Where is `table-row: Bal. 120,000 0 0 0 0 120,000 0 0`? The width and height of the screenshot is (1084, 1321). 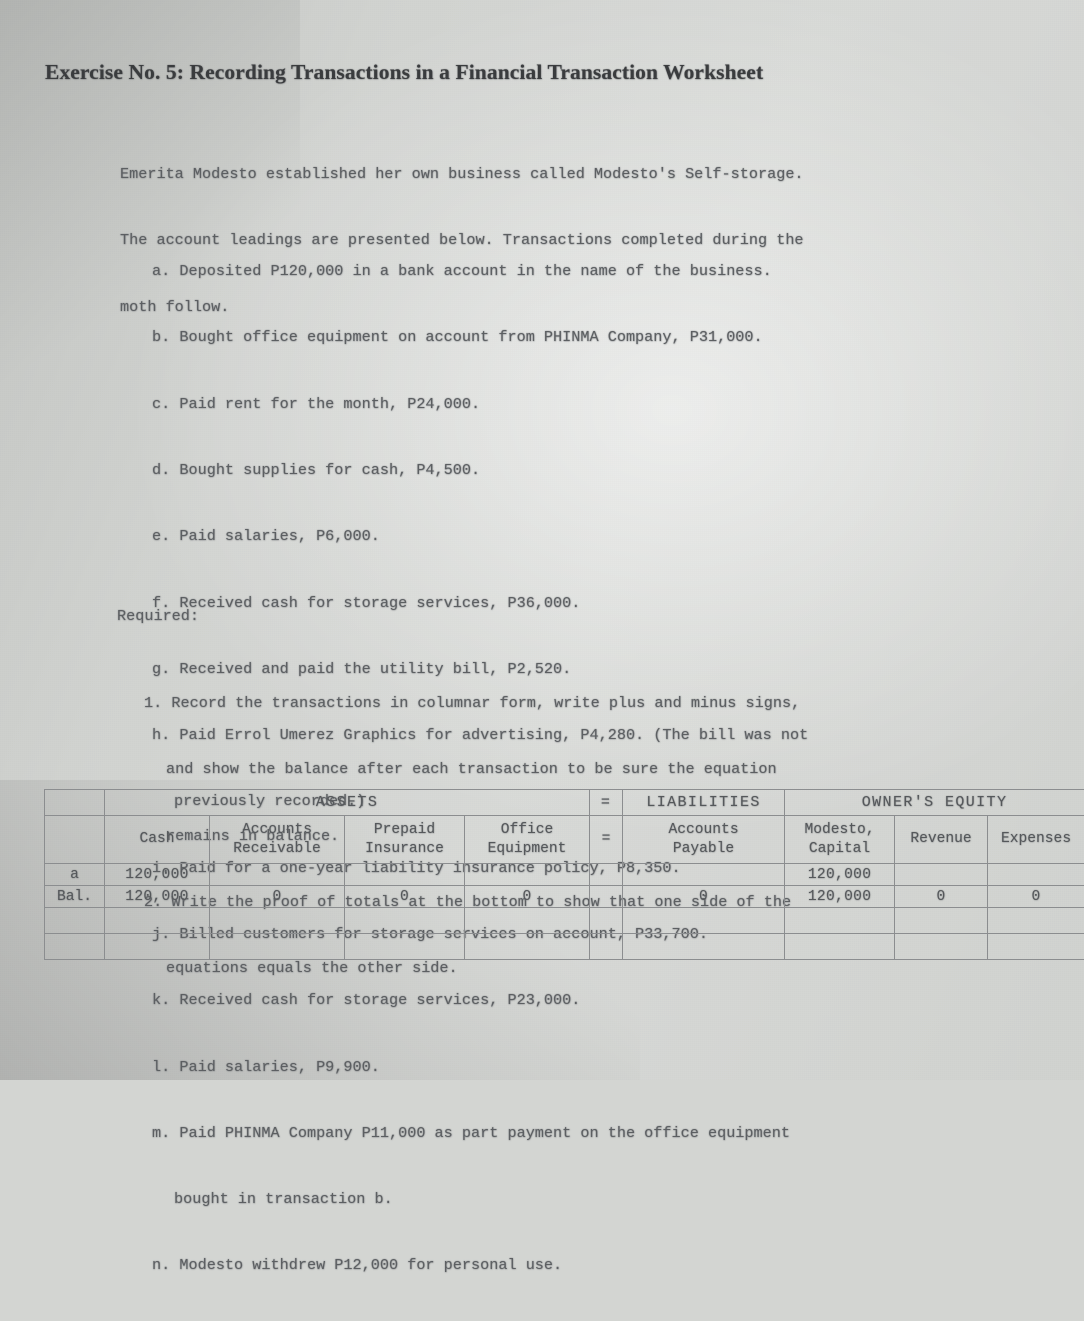
table-row: Bal. 120,000 0 0 0 0 120,000 0 0 is located at coordinates (564, 897).